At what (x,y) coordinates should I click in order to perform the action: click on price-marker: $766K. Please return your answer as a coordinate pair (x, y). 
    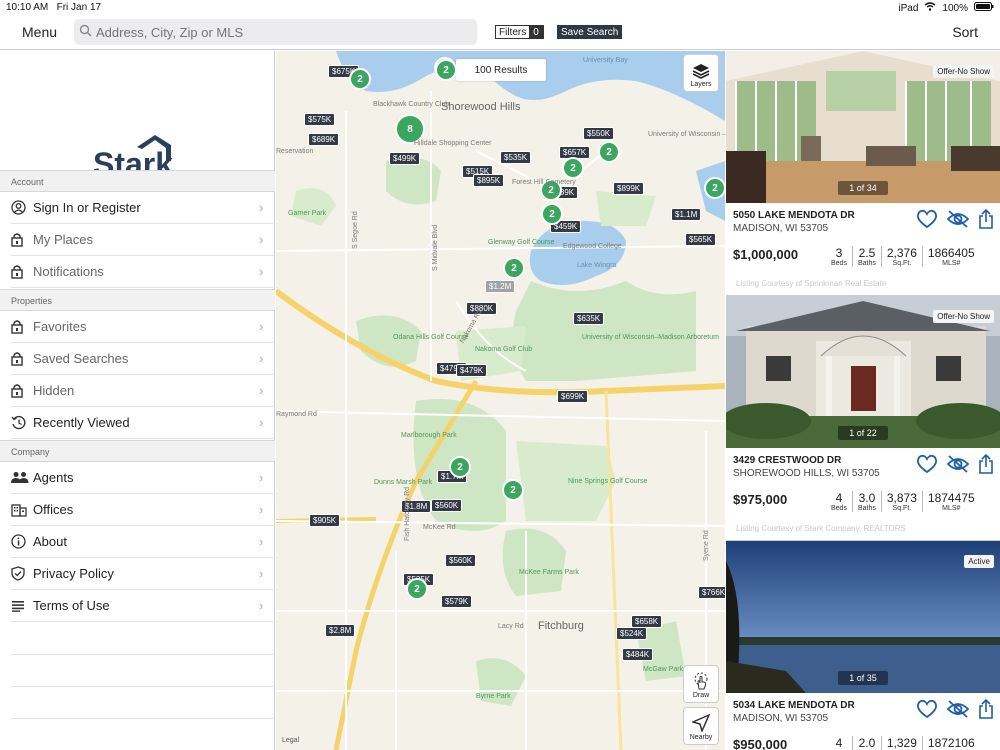
    Looking at the image, I should click on (711, 592).